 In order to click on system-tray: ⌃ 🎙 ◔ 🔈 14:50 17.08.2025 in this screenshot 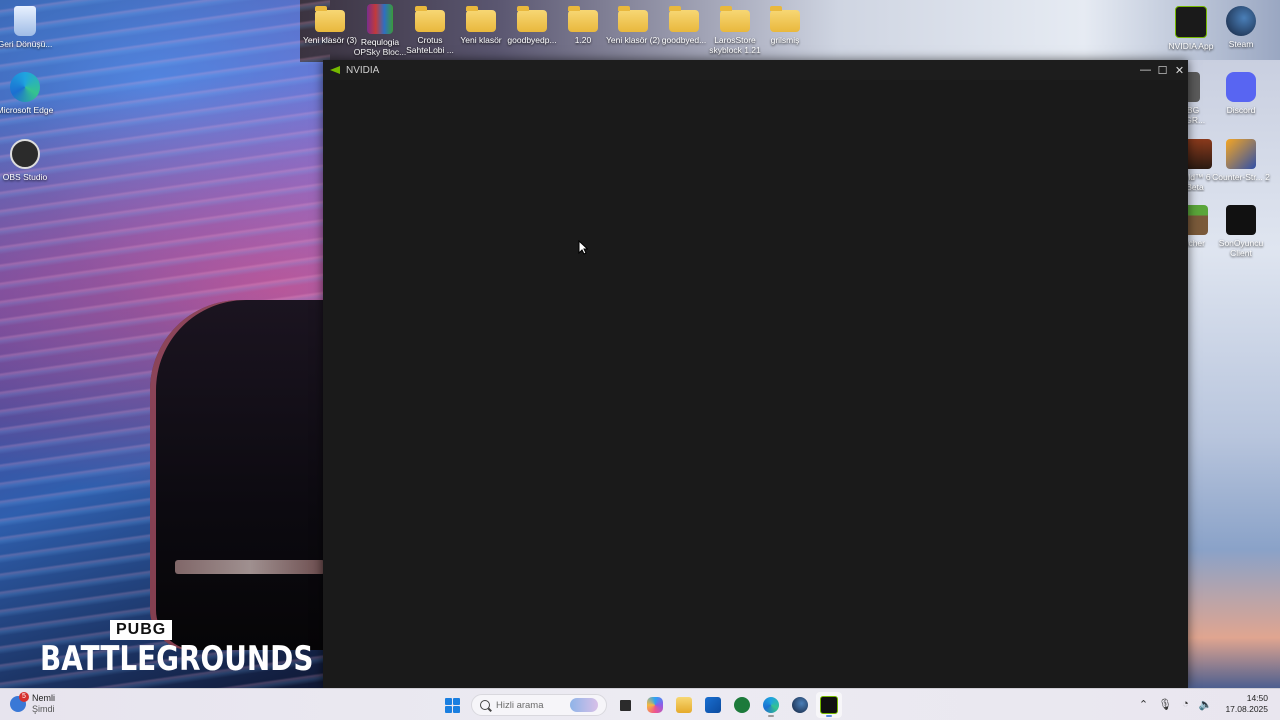, I will do `click(1201, 704)`.